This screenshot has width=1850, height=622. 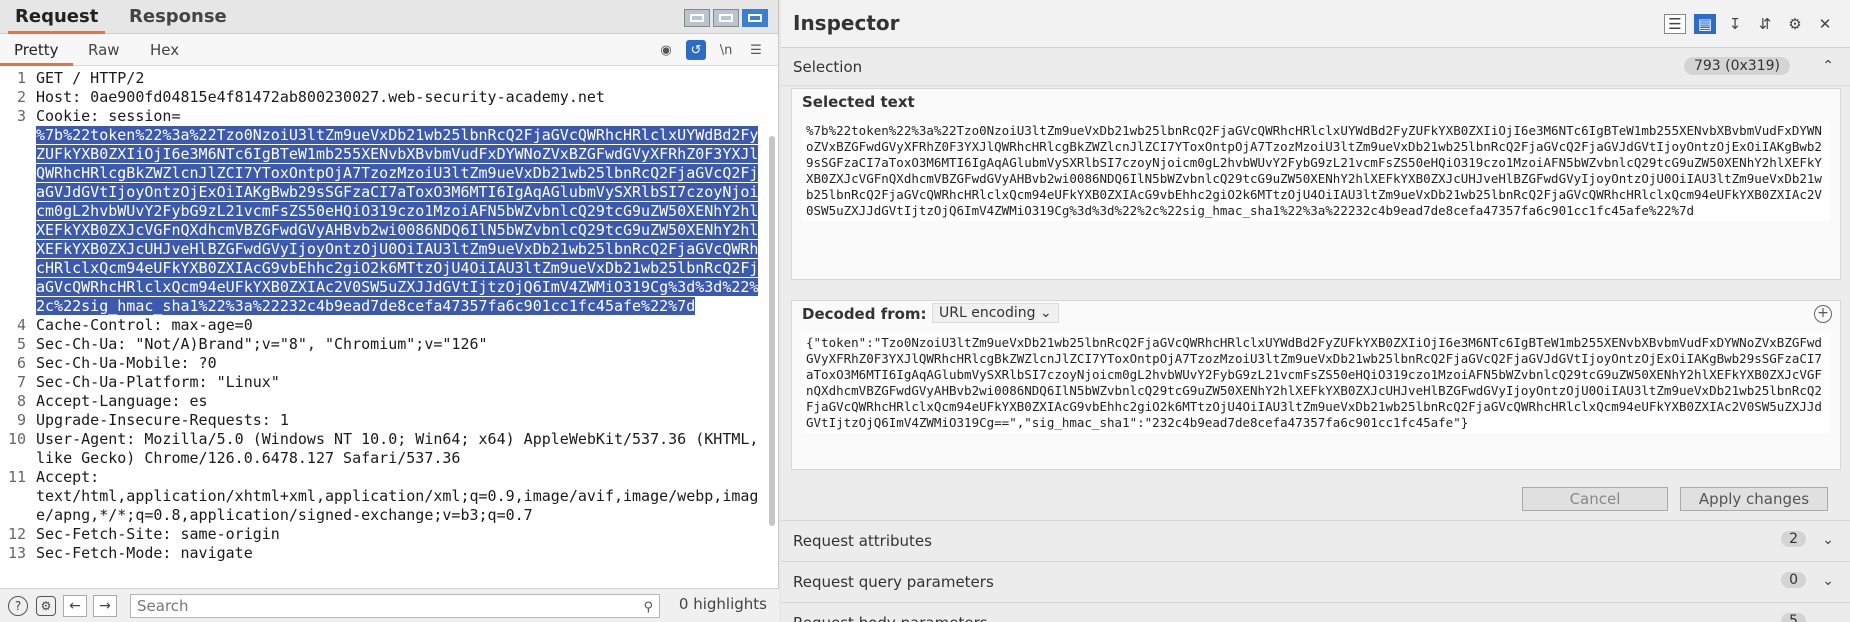 What do you see at coordinates (726, 50) in the screenshot?
I see `newline-icon: \n` at bounding box center [726, 50].